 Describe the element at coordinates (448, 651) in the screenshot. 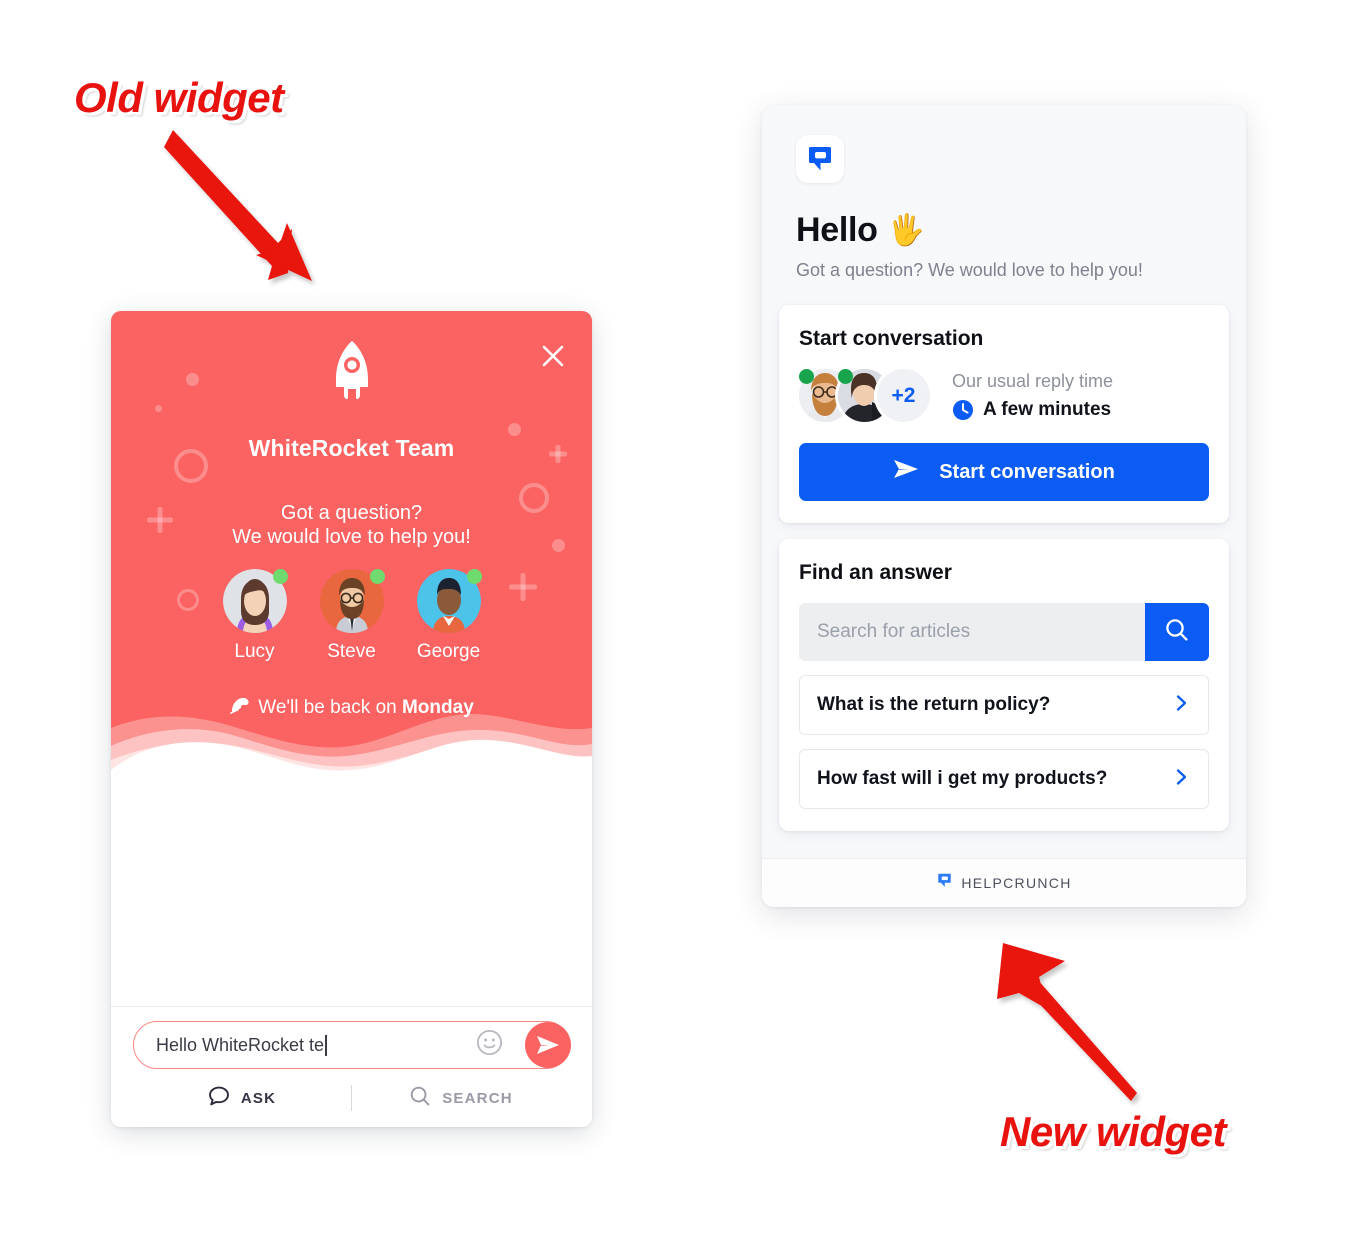

I see `agent-name: George` at that location.